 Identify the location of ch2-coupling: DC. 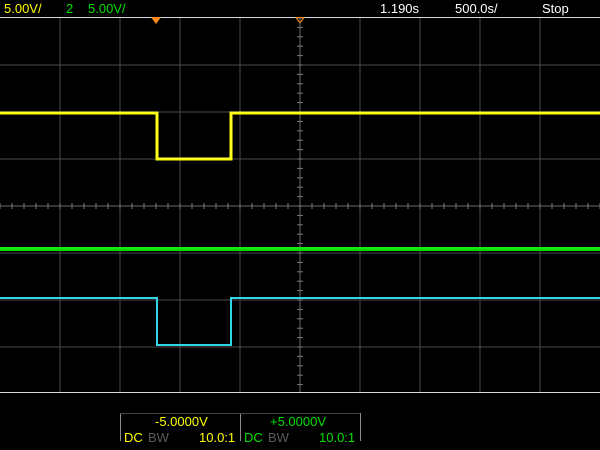
(253, 437).